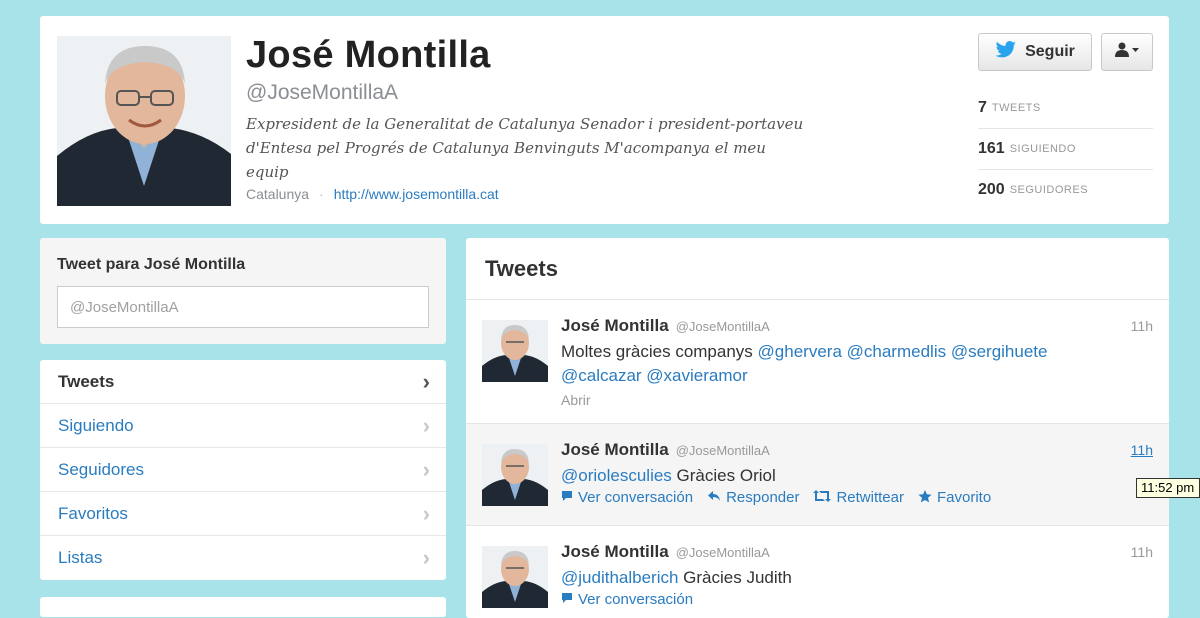  Describe the element at coordinates (416, 194) in the screenshot. I see `profile-url-link: http://www.josemontilla.cat` at that location.